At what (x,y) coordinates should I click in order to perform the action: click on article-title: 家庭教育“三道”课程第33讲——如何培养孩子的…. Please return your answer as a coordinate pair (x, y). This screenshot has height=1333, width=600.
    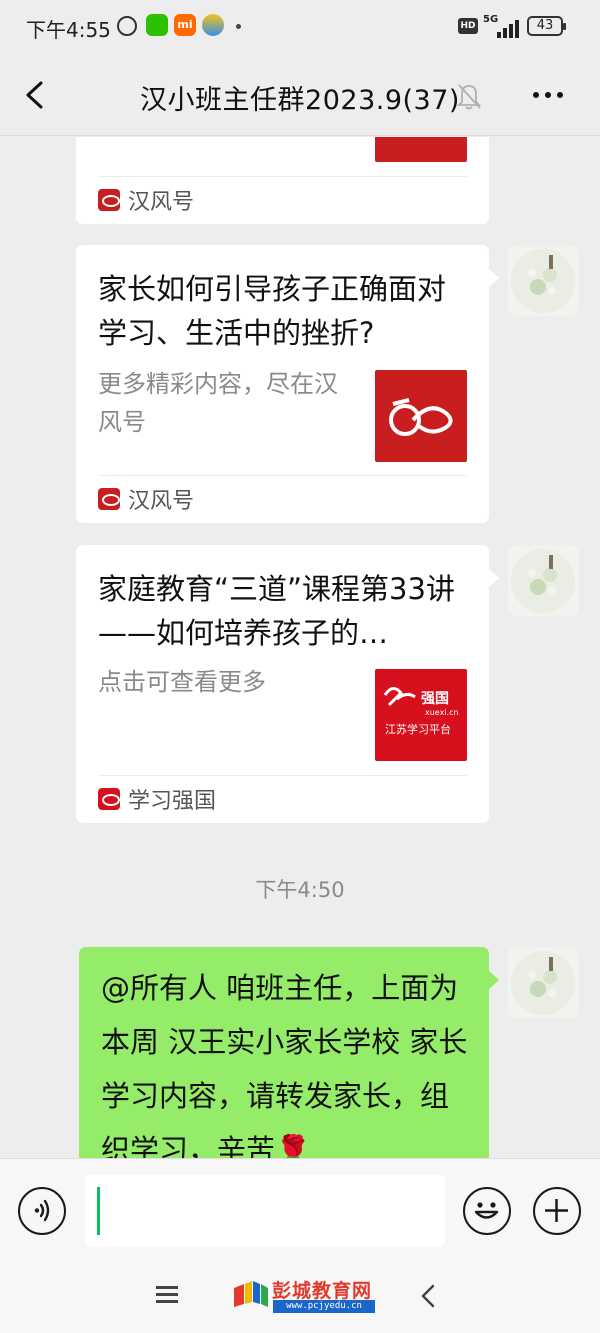
    Looking at the image, I should click on (276, 611).